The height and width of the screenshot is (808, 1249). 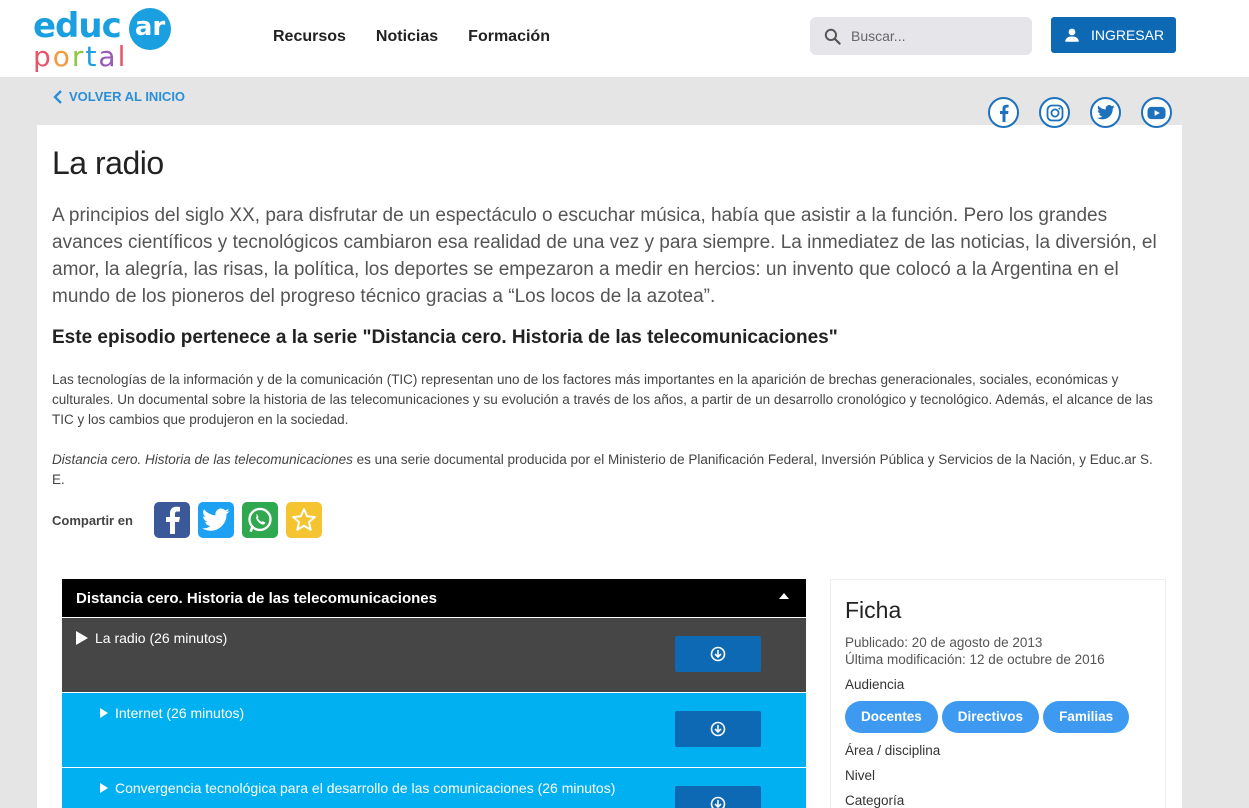 What do you see at coordinates (434, 729) in the screenshot?
I see `playlist-item: Internet (26 minutos)` at bounding box center [434, 729].